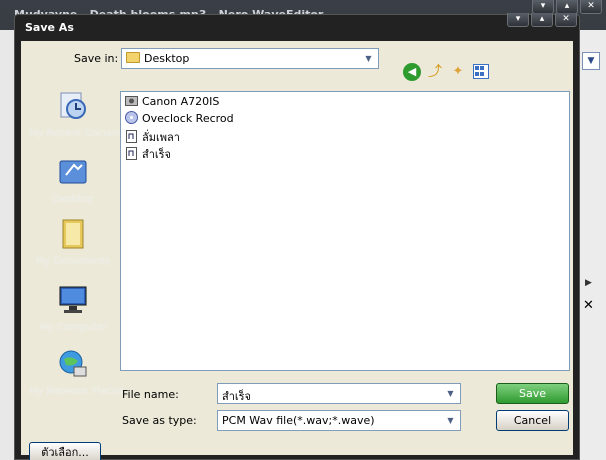  I want to click on place-label-desktop: Desktop, so click(73, 199).